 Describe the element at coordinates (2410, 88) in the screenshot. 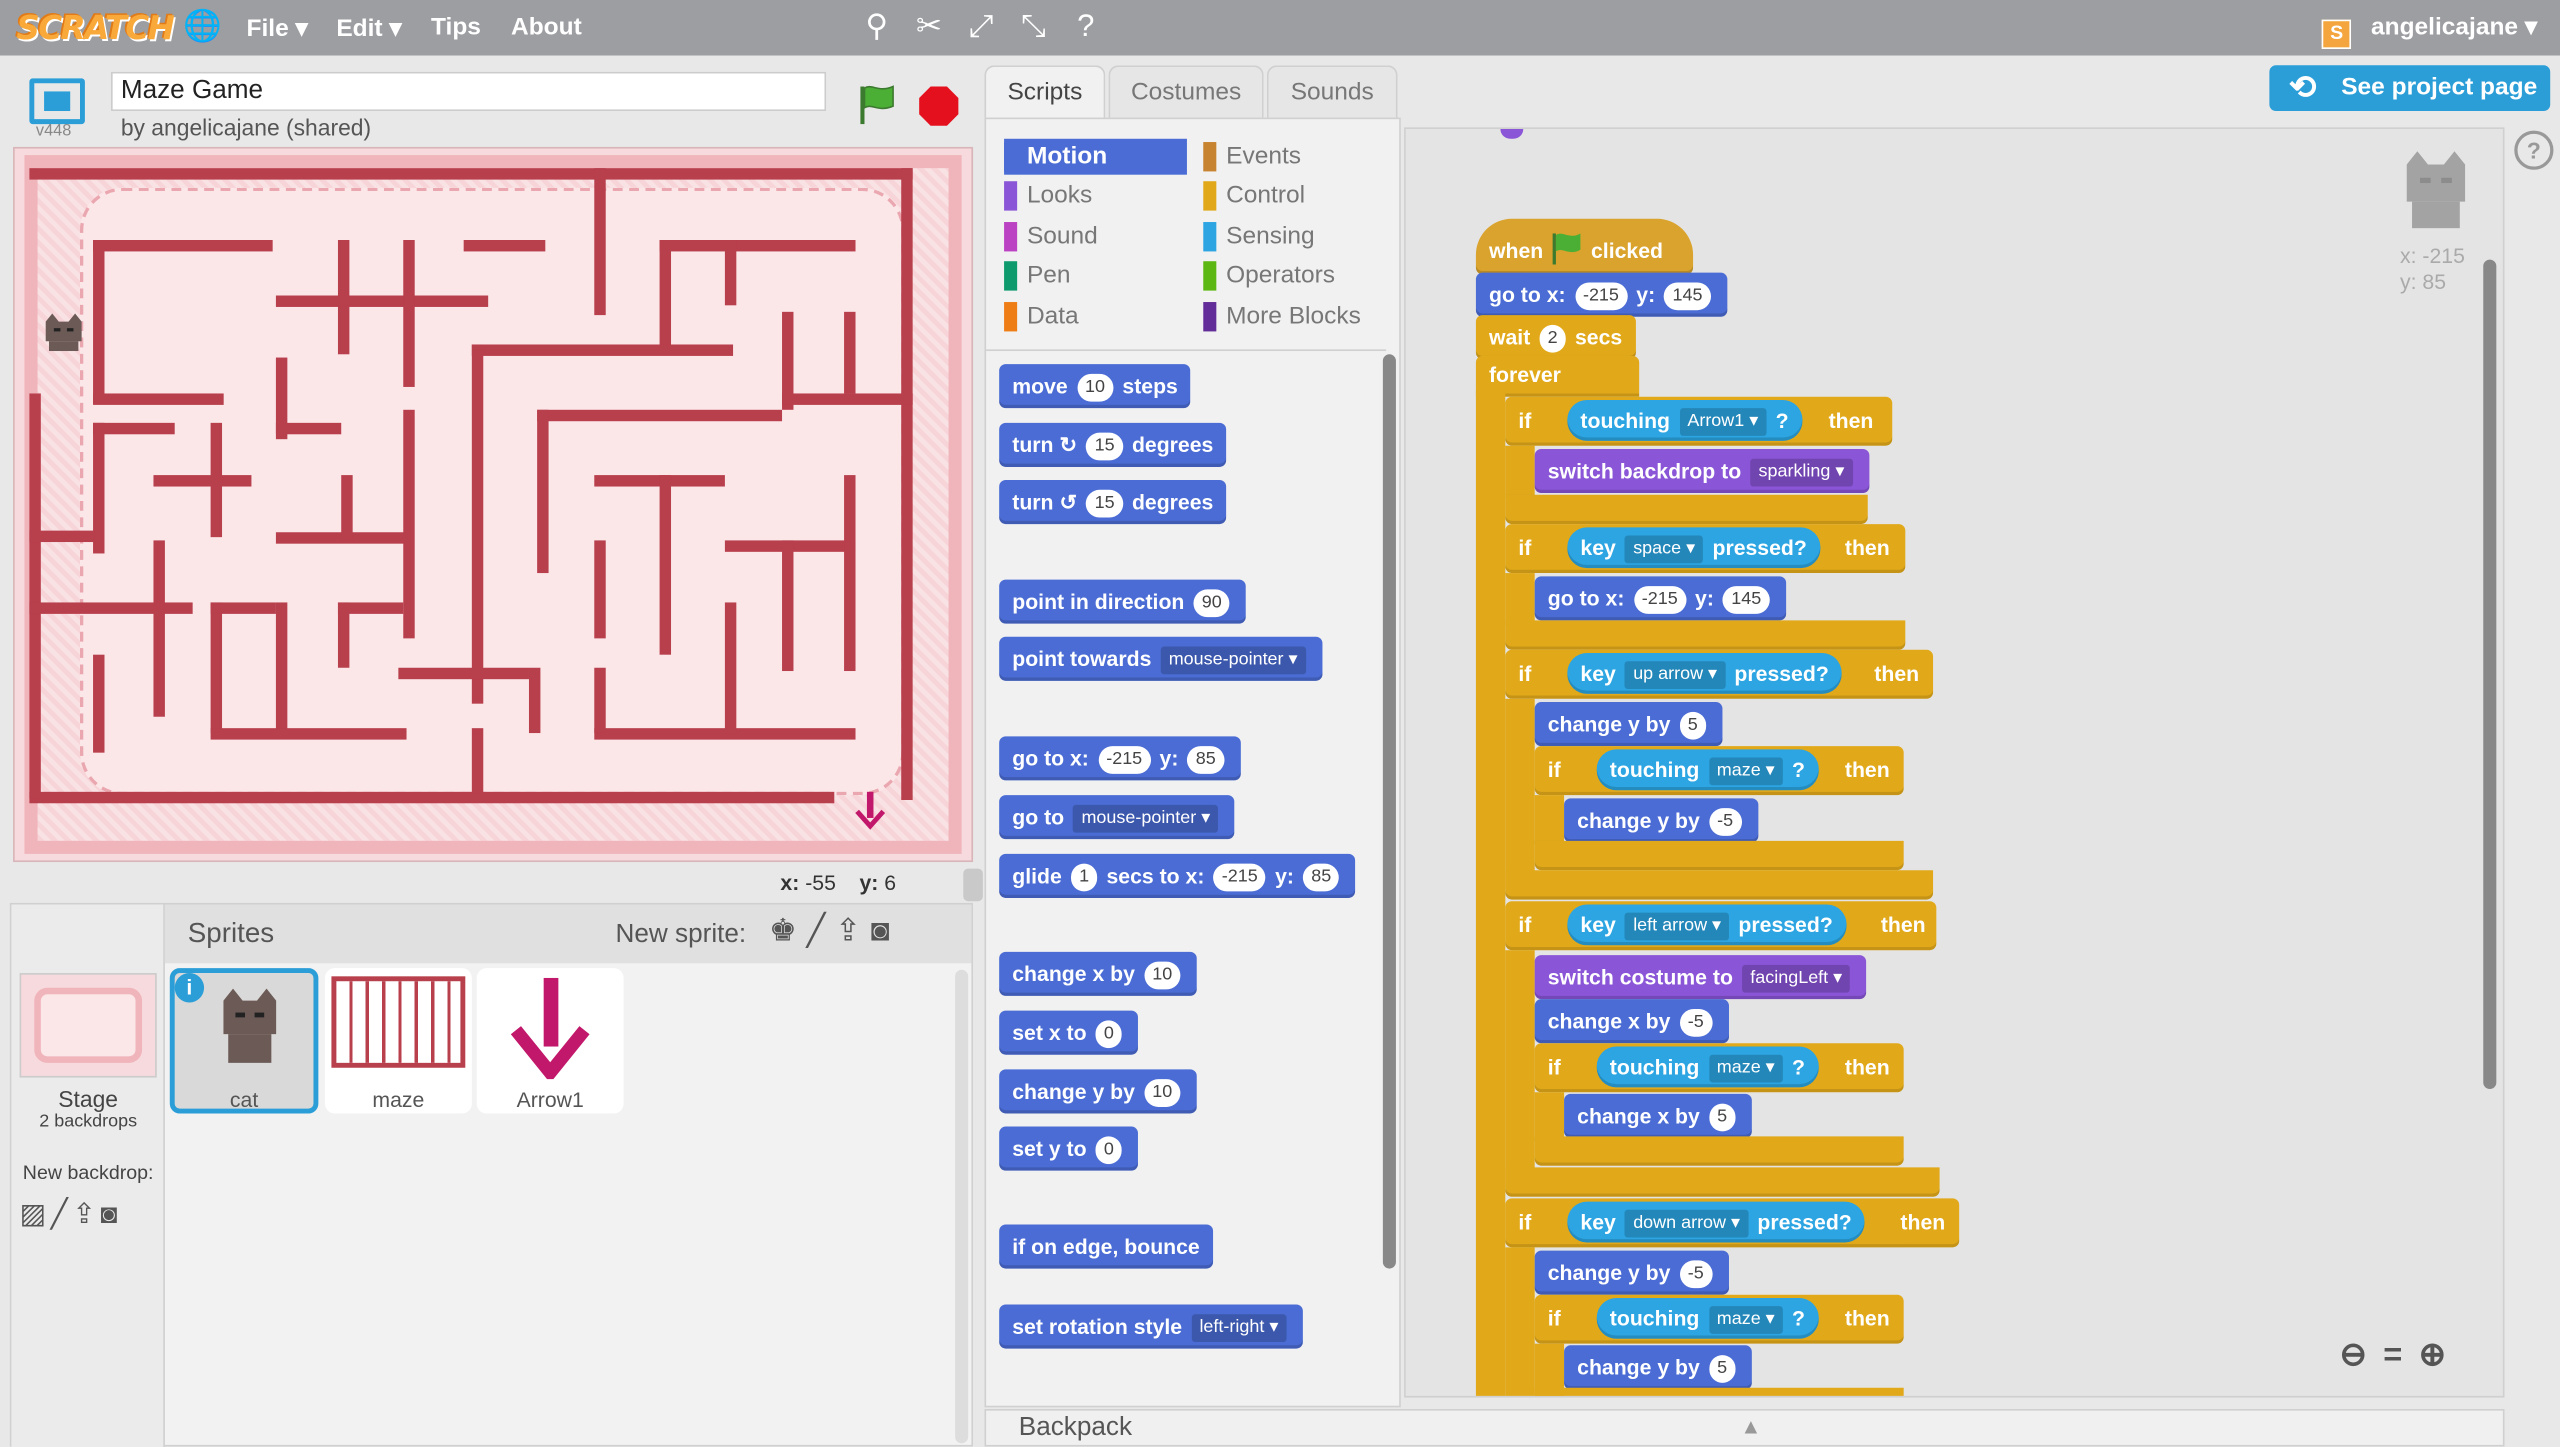

I see `see-project-page-button: ⟲ See project page` at that location.